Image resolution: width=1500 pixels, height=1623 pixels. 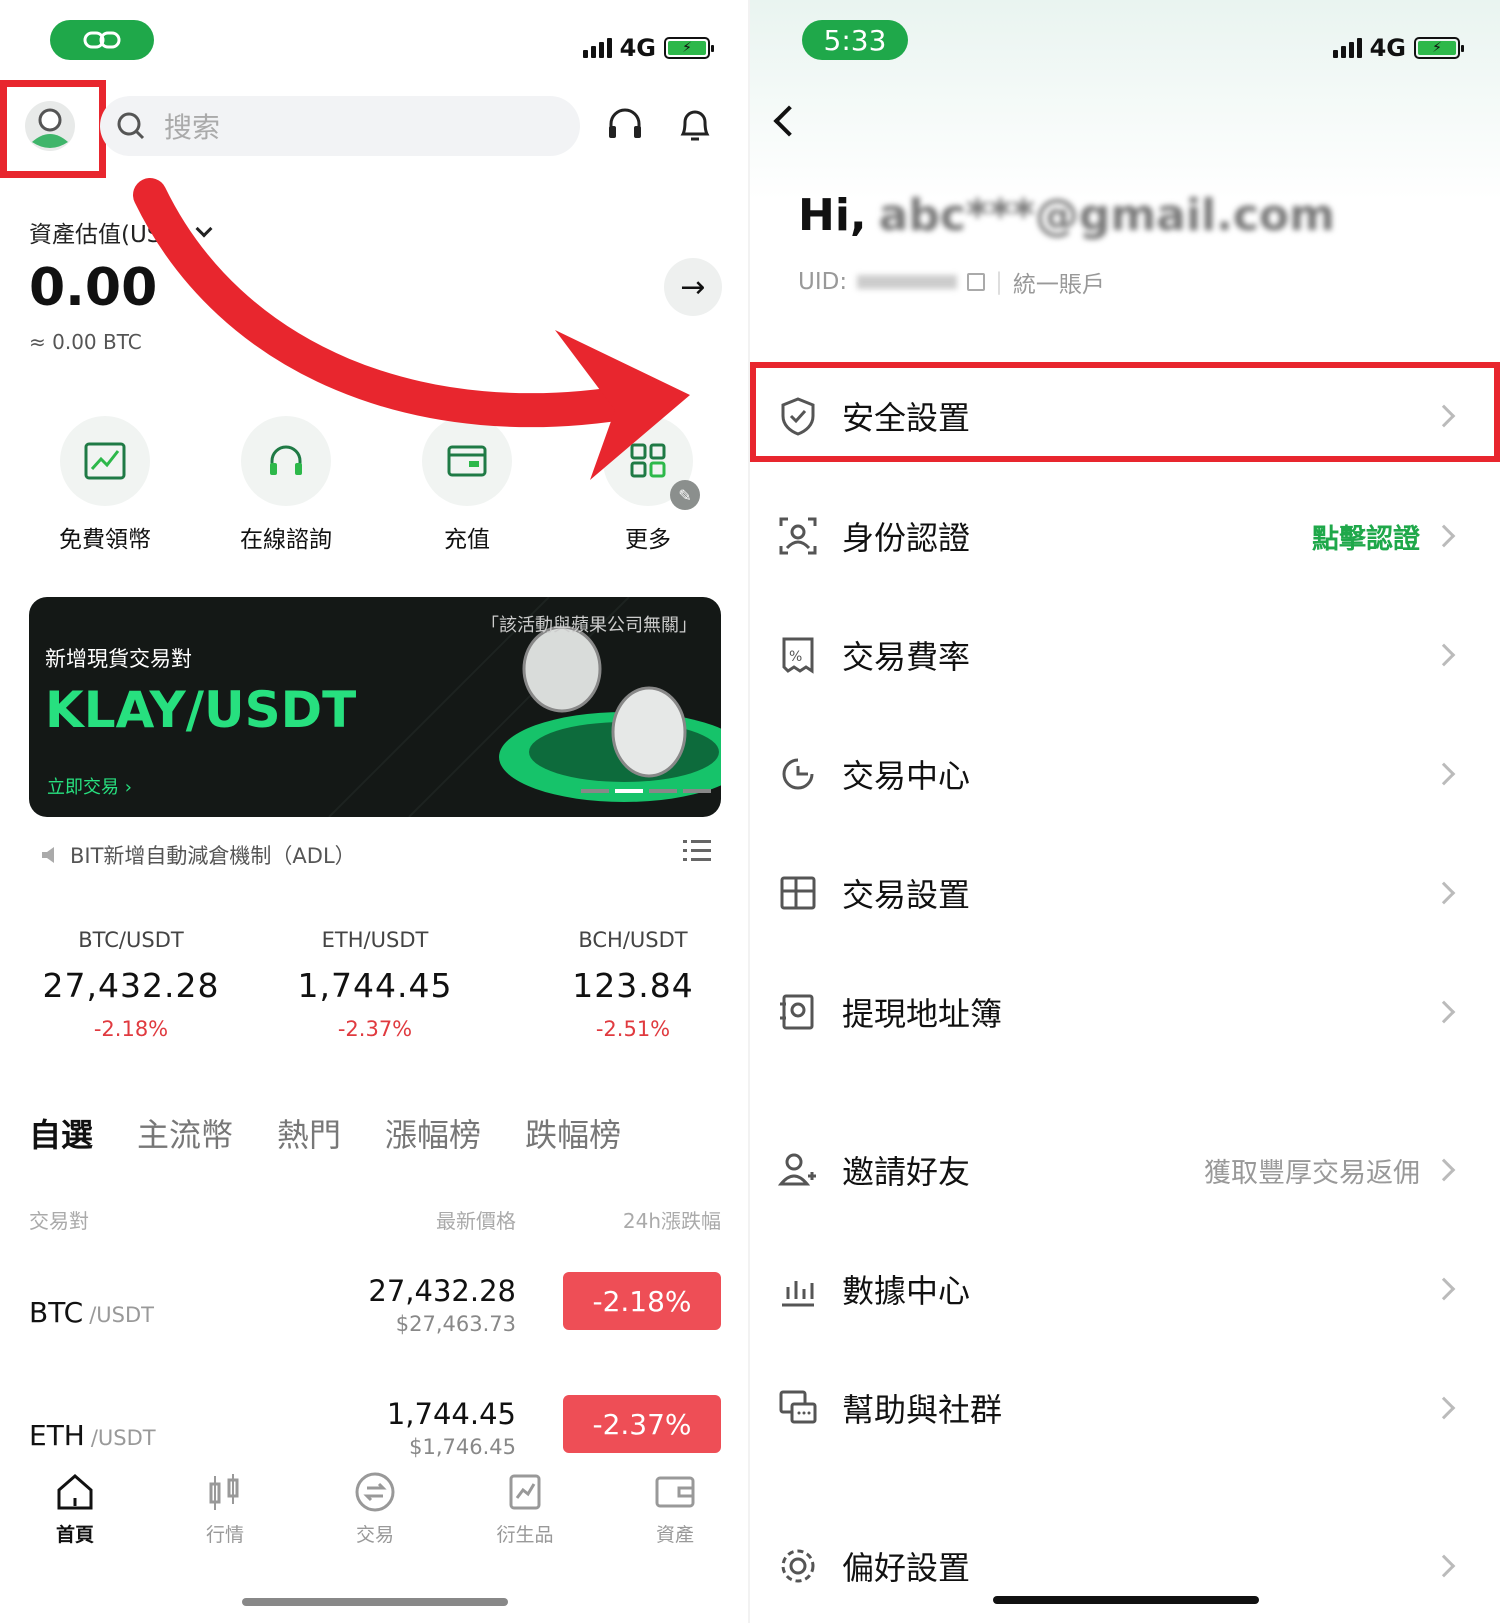 I want to click on ticker-btc: BTC/USDT 27,432.28 -2.18%, so click(x=131, y=984).